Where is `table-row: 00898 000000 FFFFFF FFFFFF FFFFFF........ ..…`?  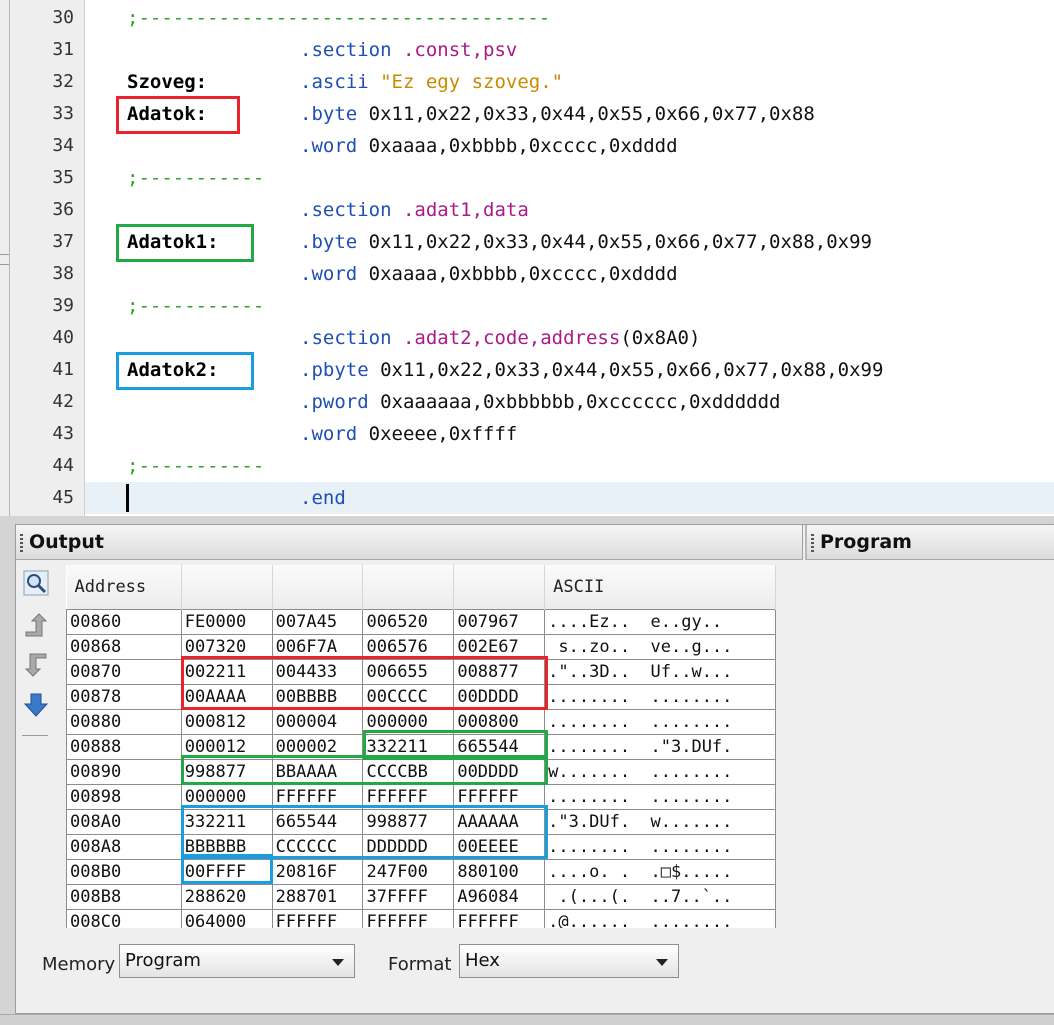
table-row: 00898 000000 FFFFFF FFFFFF FFFFFF........ ..… is located at coordinates (421, 797).